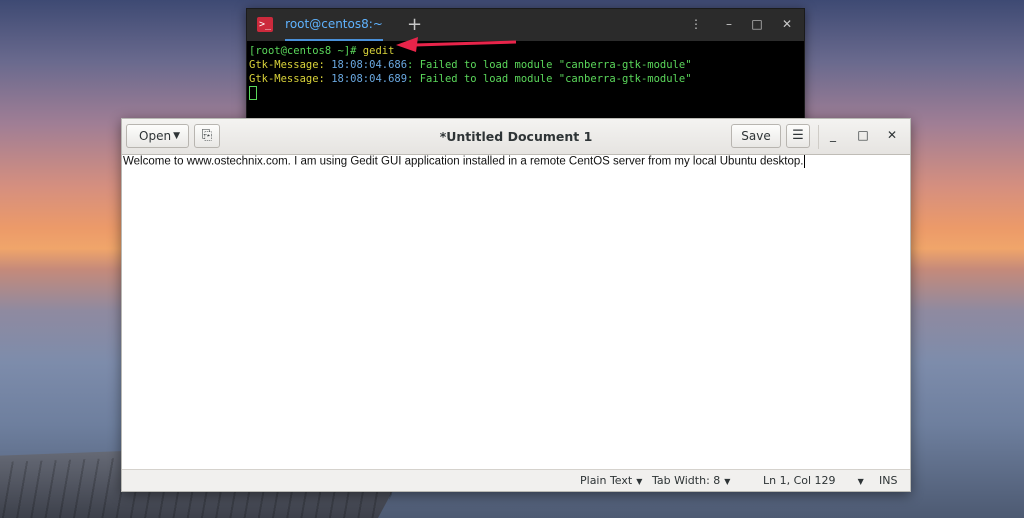 The image size is (1024, 518). Describe the element at coordinates (729, 24) in the screenshot. I see `terminal-minimize-icon: –` at that location.